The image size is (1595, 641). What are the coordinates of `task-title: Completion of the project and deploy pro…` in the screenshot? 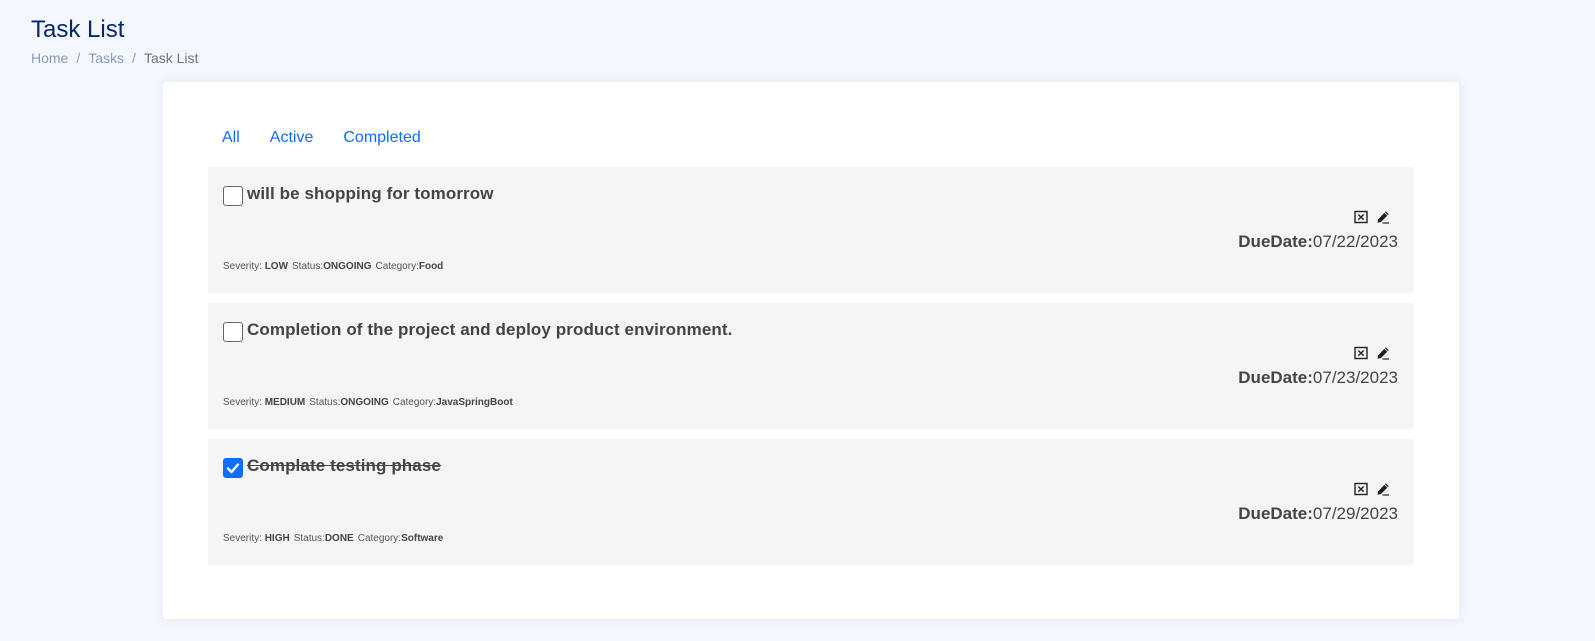 It's located at (490, 329).